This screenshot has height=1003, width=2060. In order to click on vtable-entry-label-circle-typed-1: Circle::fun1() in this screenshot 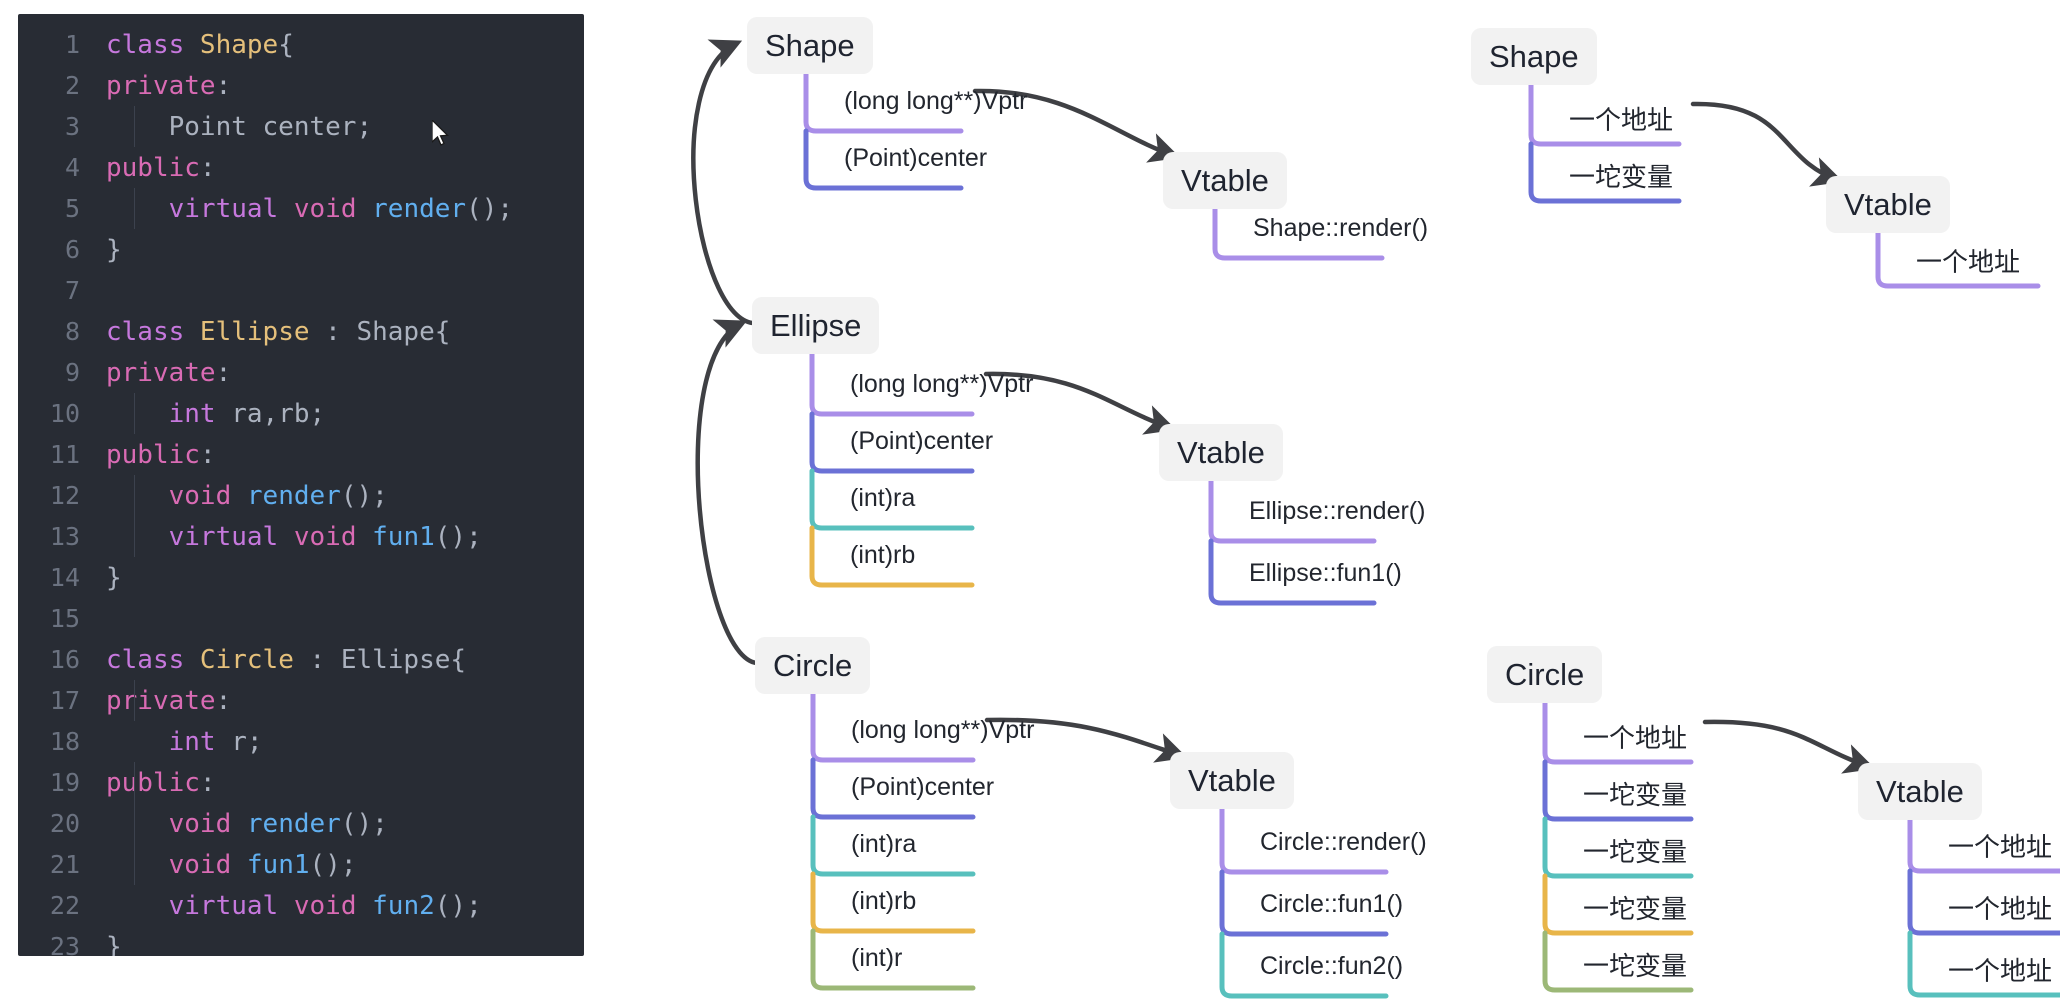, I will do `click(1332, 904)`.